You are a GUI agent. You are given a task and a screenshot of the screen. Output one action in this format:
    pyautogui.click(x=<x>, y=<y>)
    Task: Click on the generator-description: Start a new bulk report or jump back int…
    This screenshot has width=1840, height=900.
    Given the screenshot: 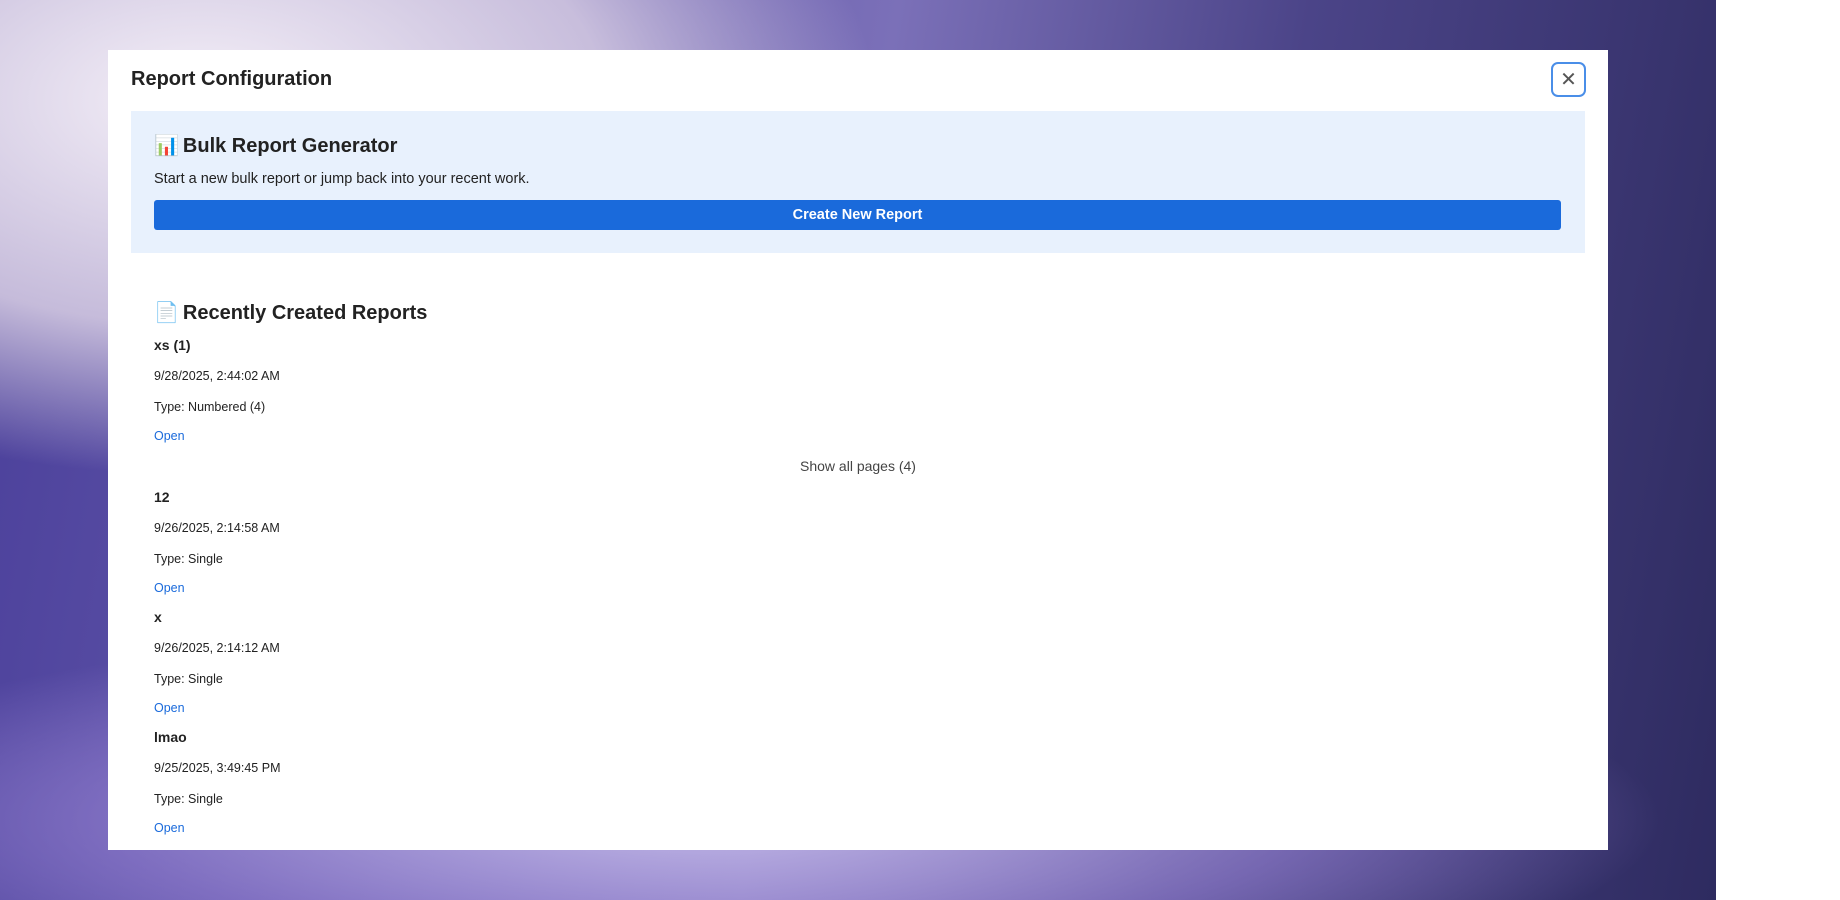 What is the action you would take?
    pyautogui.click(x=342, y=179)
    